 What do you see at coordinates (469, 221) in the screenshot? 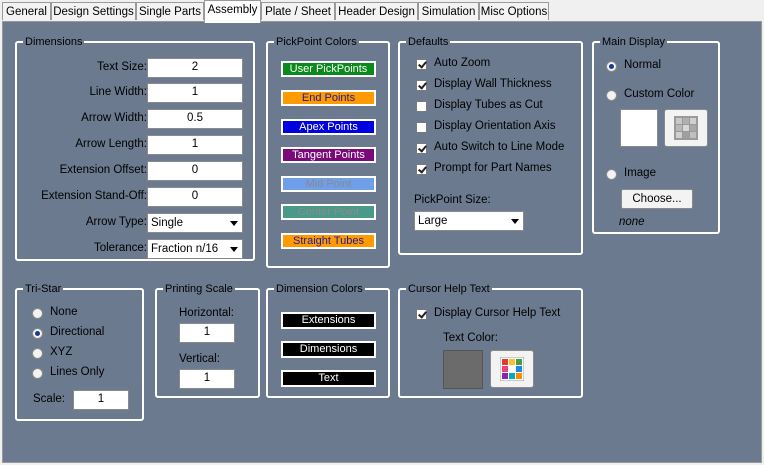
I see `pickpoint-size-select: Large` at bounding box center [469, 221].